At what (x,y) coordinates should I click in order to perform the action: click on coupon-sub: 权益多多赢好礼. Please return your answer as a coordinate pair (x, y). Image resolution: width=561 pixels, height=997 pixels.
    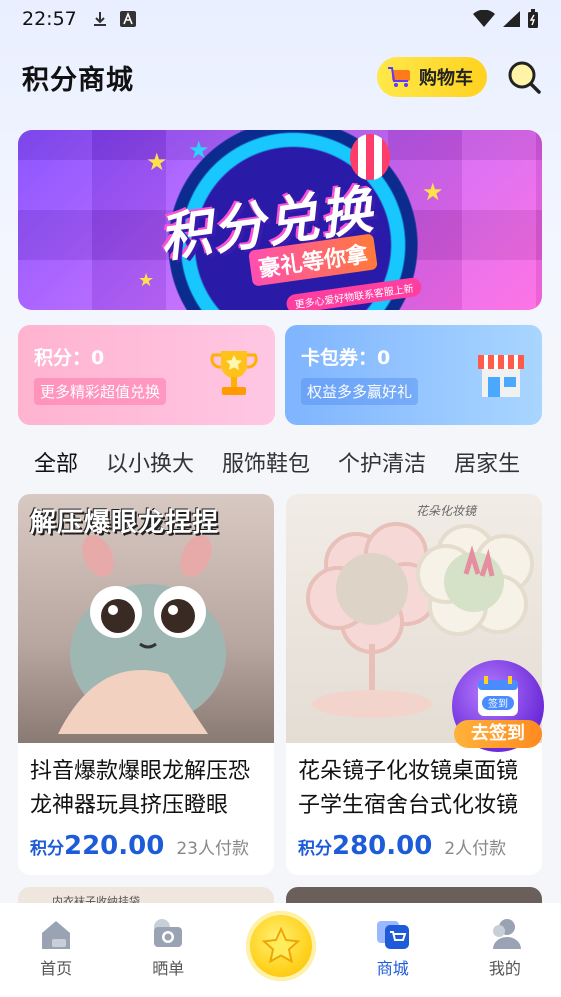
    Looking at the image, I should click on (360, 391).